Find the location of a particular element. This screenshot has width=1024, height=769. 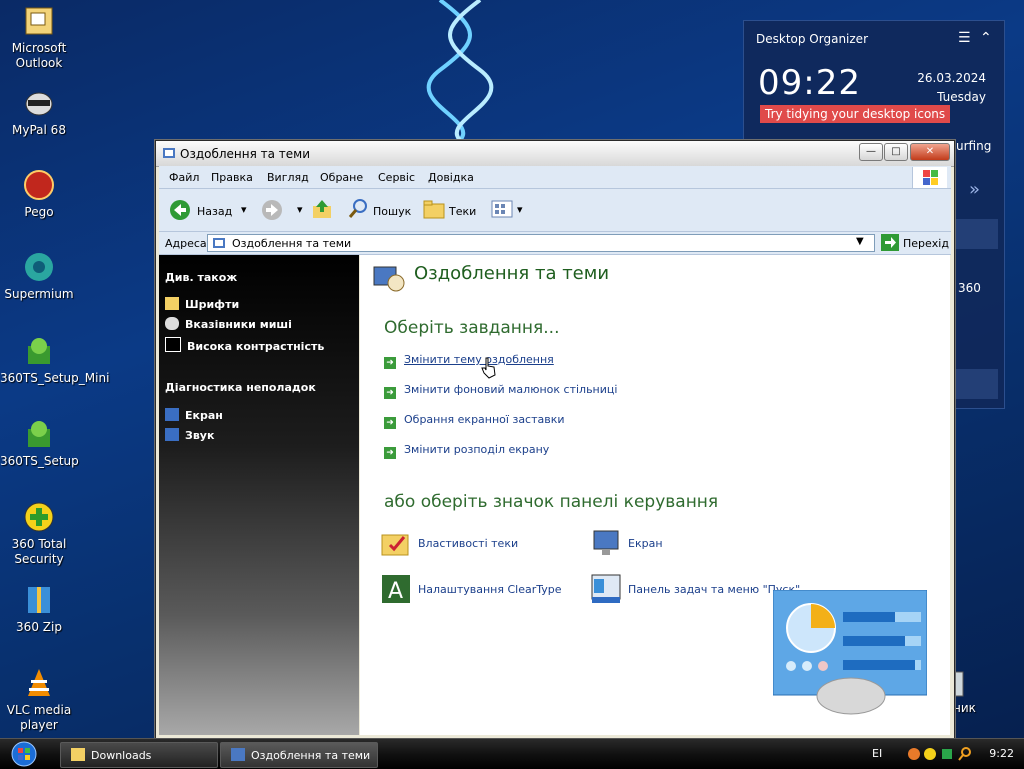

folders-icon is located at coordinates (434, 209).